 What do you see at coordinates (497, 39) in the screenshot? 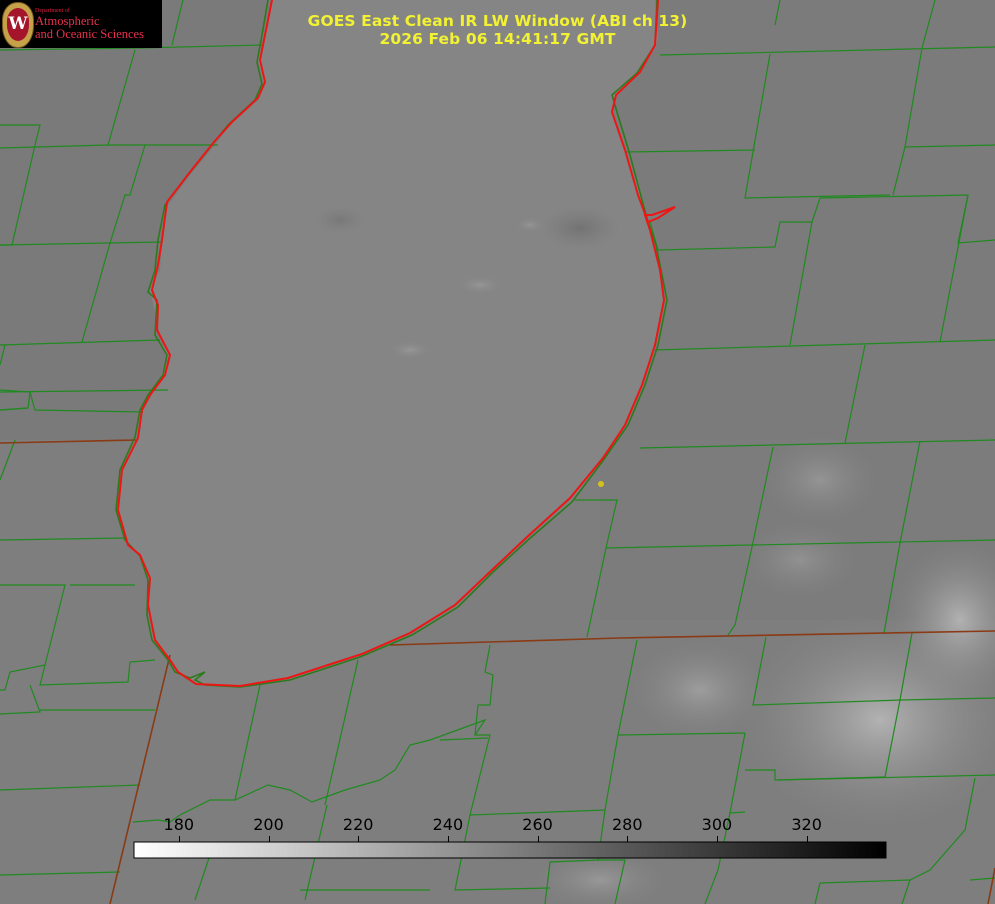
I see `image-timestamp: 2026 Feb 06 14:41:17 GMT` at bounding box center [497, 39].